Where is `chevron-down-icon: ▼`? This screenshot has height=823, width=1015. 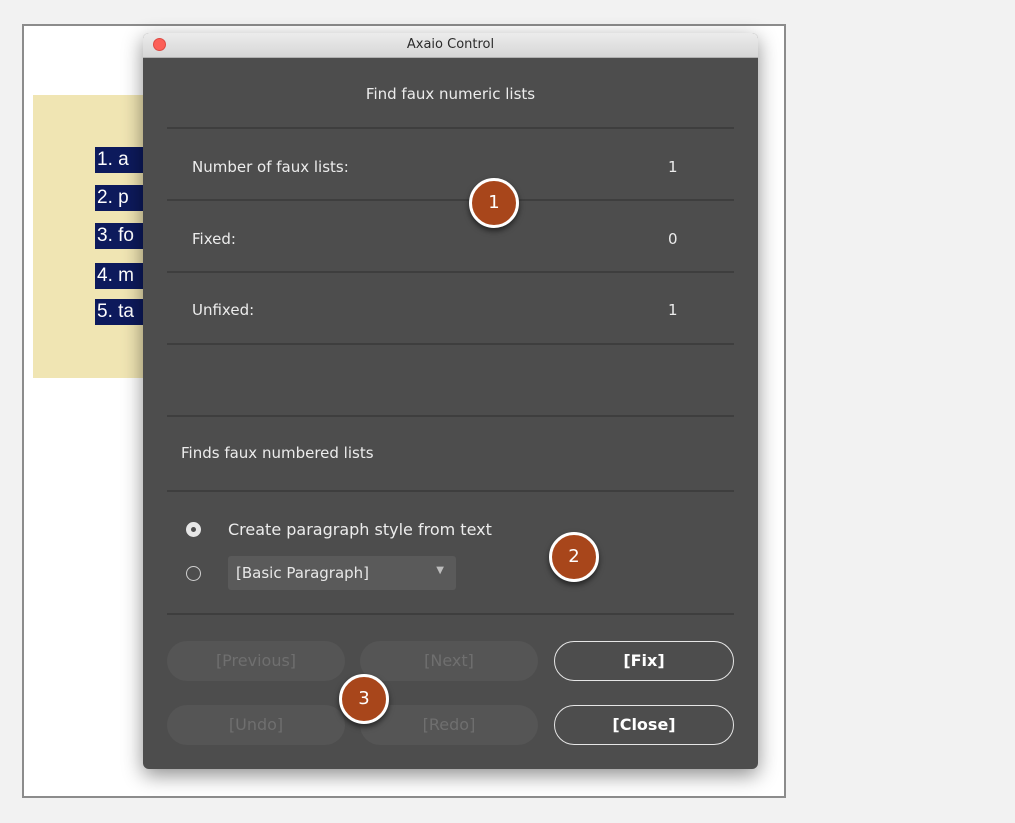 chevron-down-icon: ▼ is located at coordinates (440, 570).